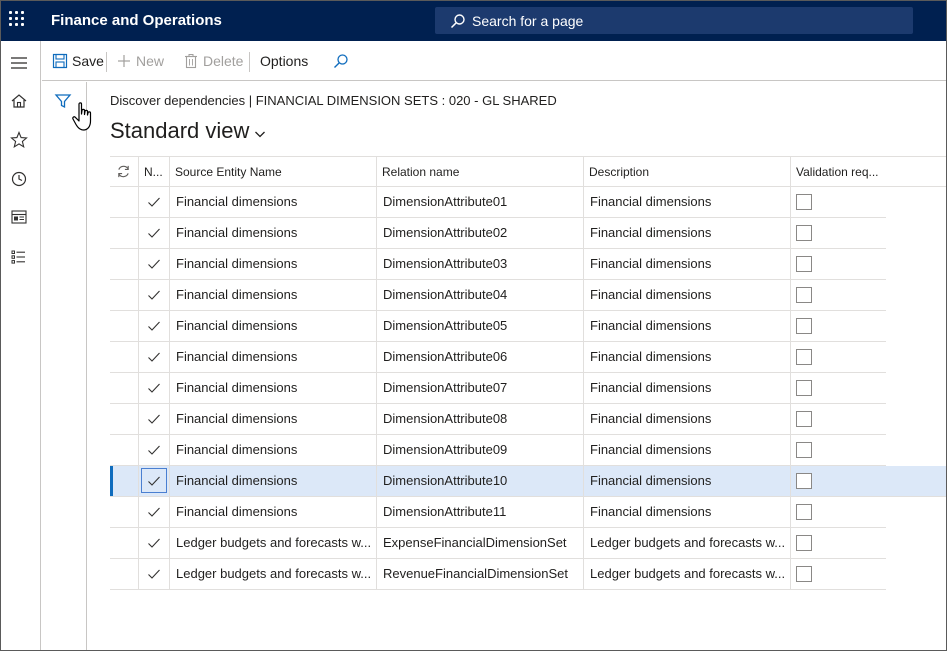 This screenshot has width=947, height=651. I want to click on relation-name-cell: DimensionAttribute10, so click(480, 481).